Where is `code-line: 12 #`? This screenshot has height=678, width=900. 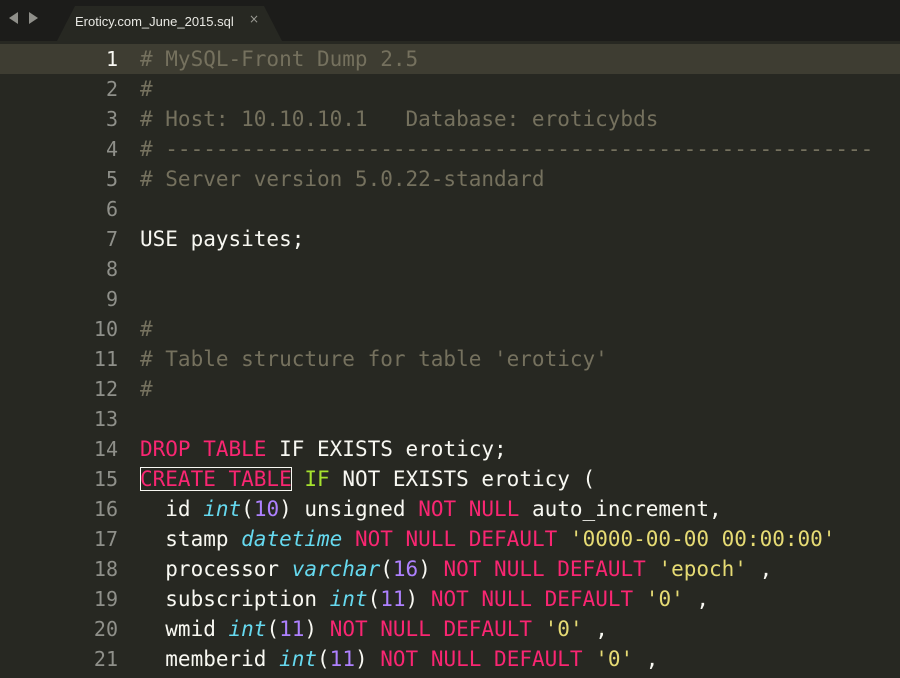
code-line: 12 # is located at coordinates (450, 389).